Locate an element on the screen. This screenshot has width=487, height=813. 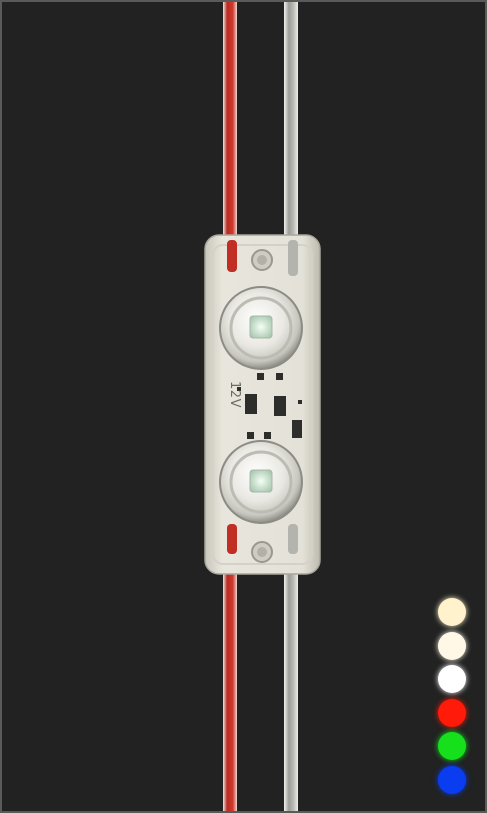
color-swatch-cool-white is located at coordinates (452, 679).